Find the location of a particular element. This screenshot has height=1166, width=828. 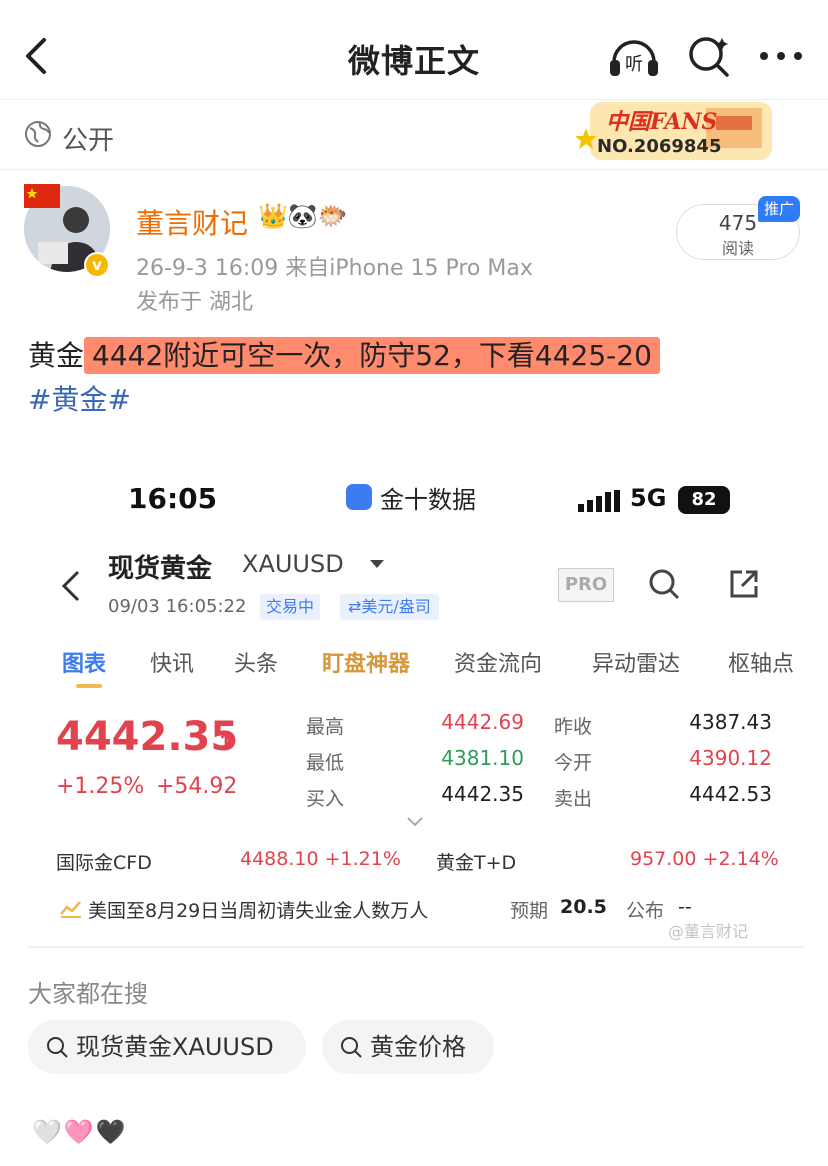

status-bar-time: 16:05 is located at coordinates (173, 498).